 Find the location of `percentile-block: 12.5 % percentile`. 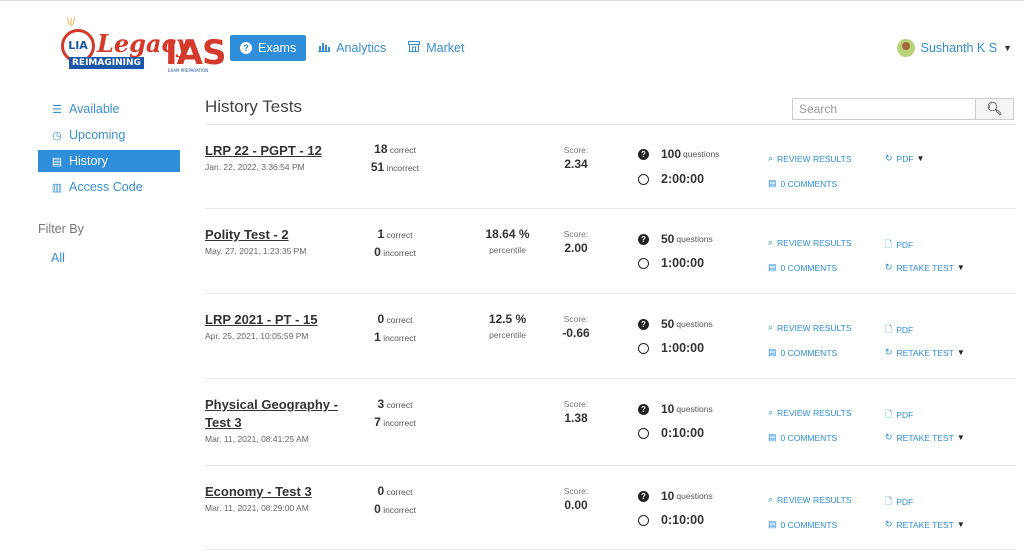

percentile-block: 12.5 % percentile is located at coordinates (507, 326).